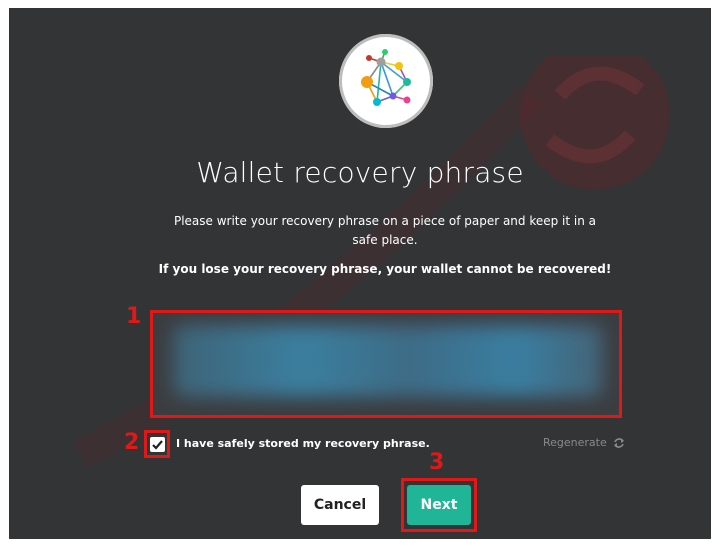 The height and width of the screenshot is (546, 720). What do you see at coordinates (303, 443) in the screenshot?
I see `stored-checkbox-label: I have safely stored my recovery phrase.` at bounding box center [303, 443].